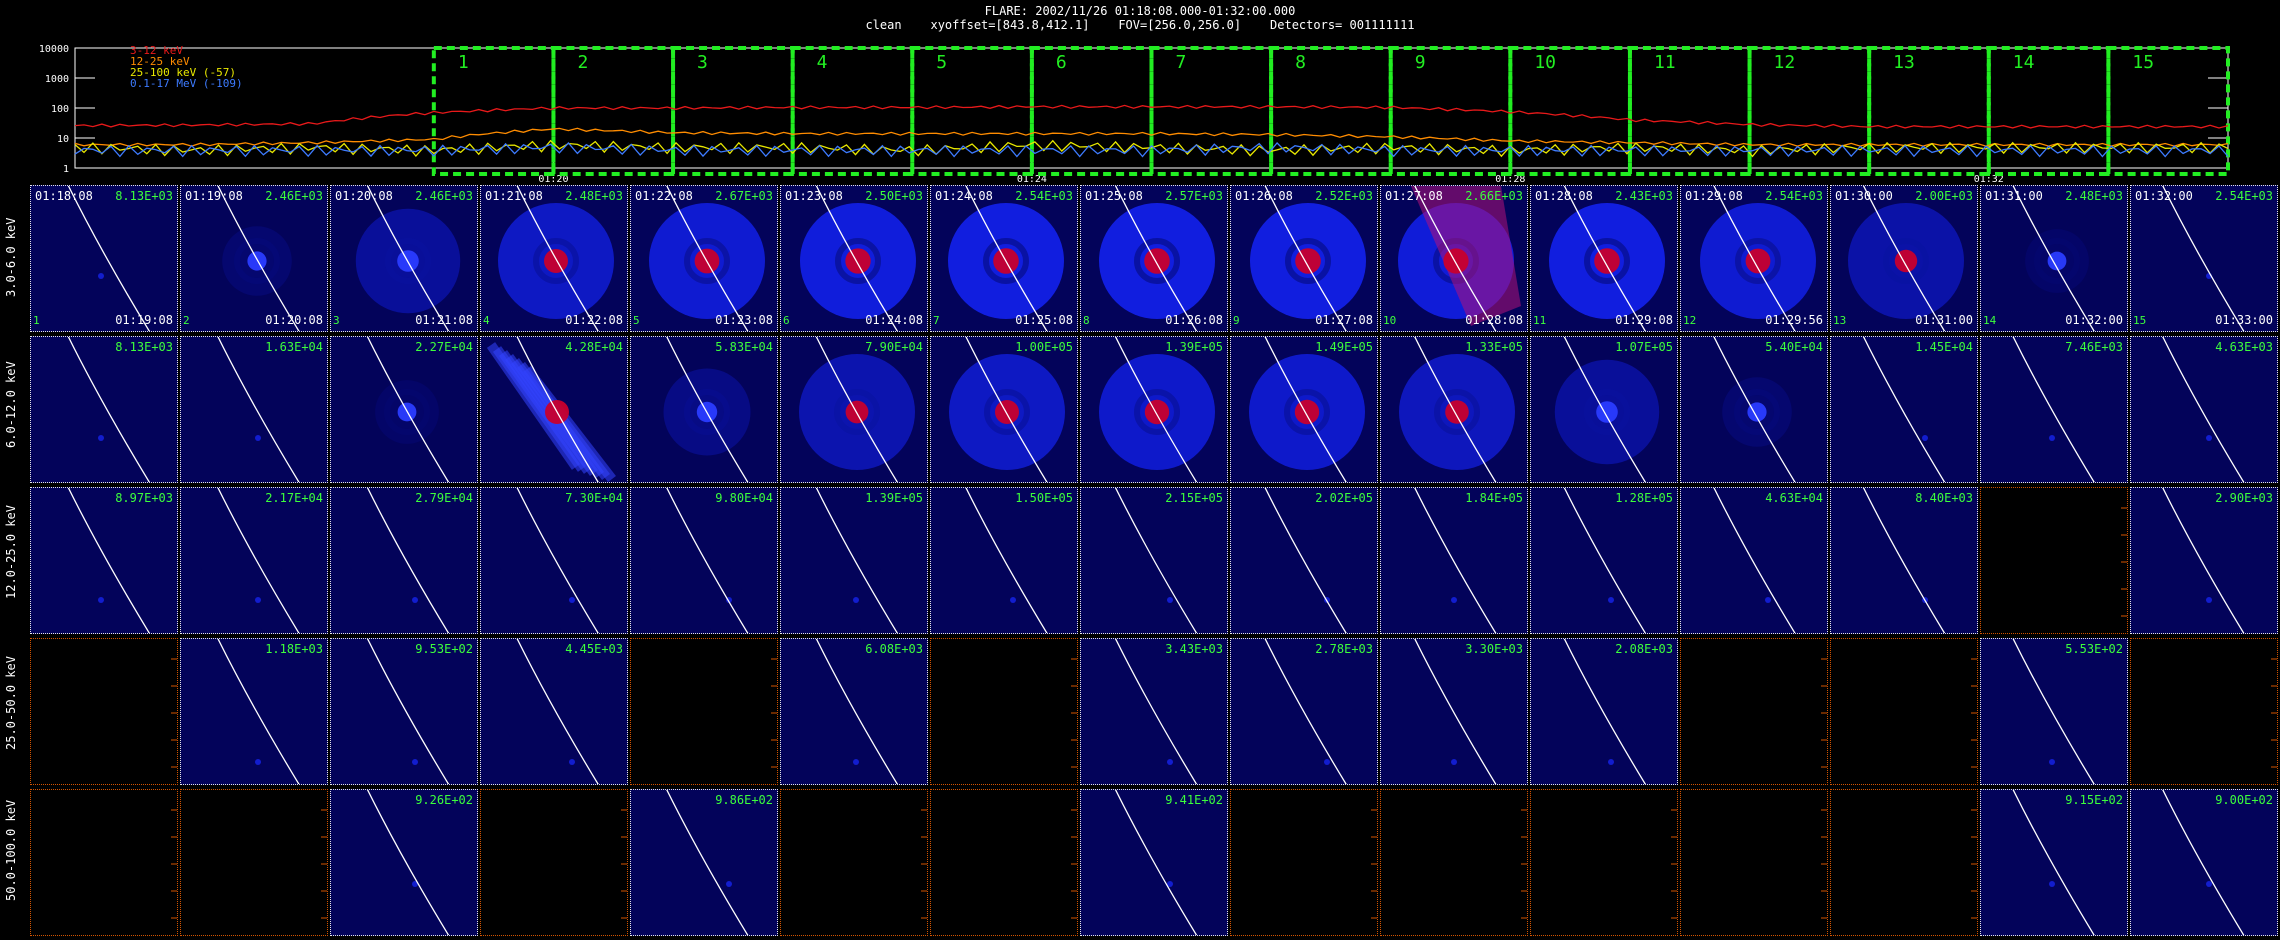  I want to click on image-cell: 9.15E+02, so click(2054, 862).